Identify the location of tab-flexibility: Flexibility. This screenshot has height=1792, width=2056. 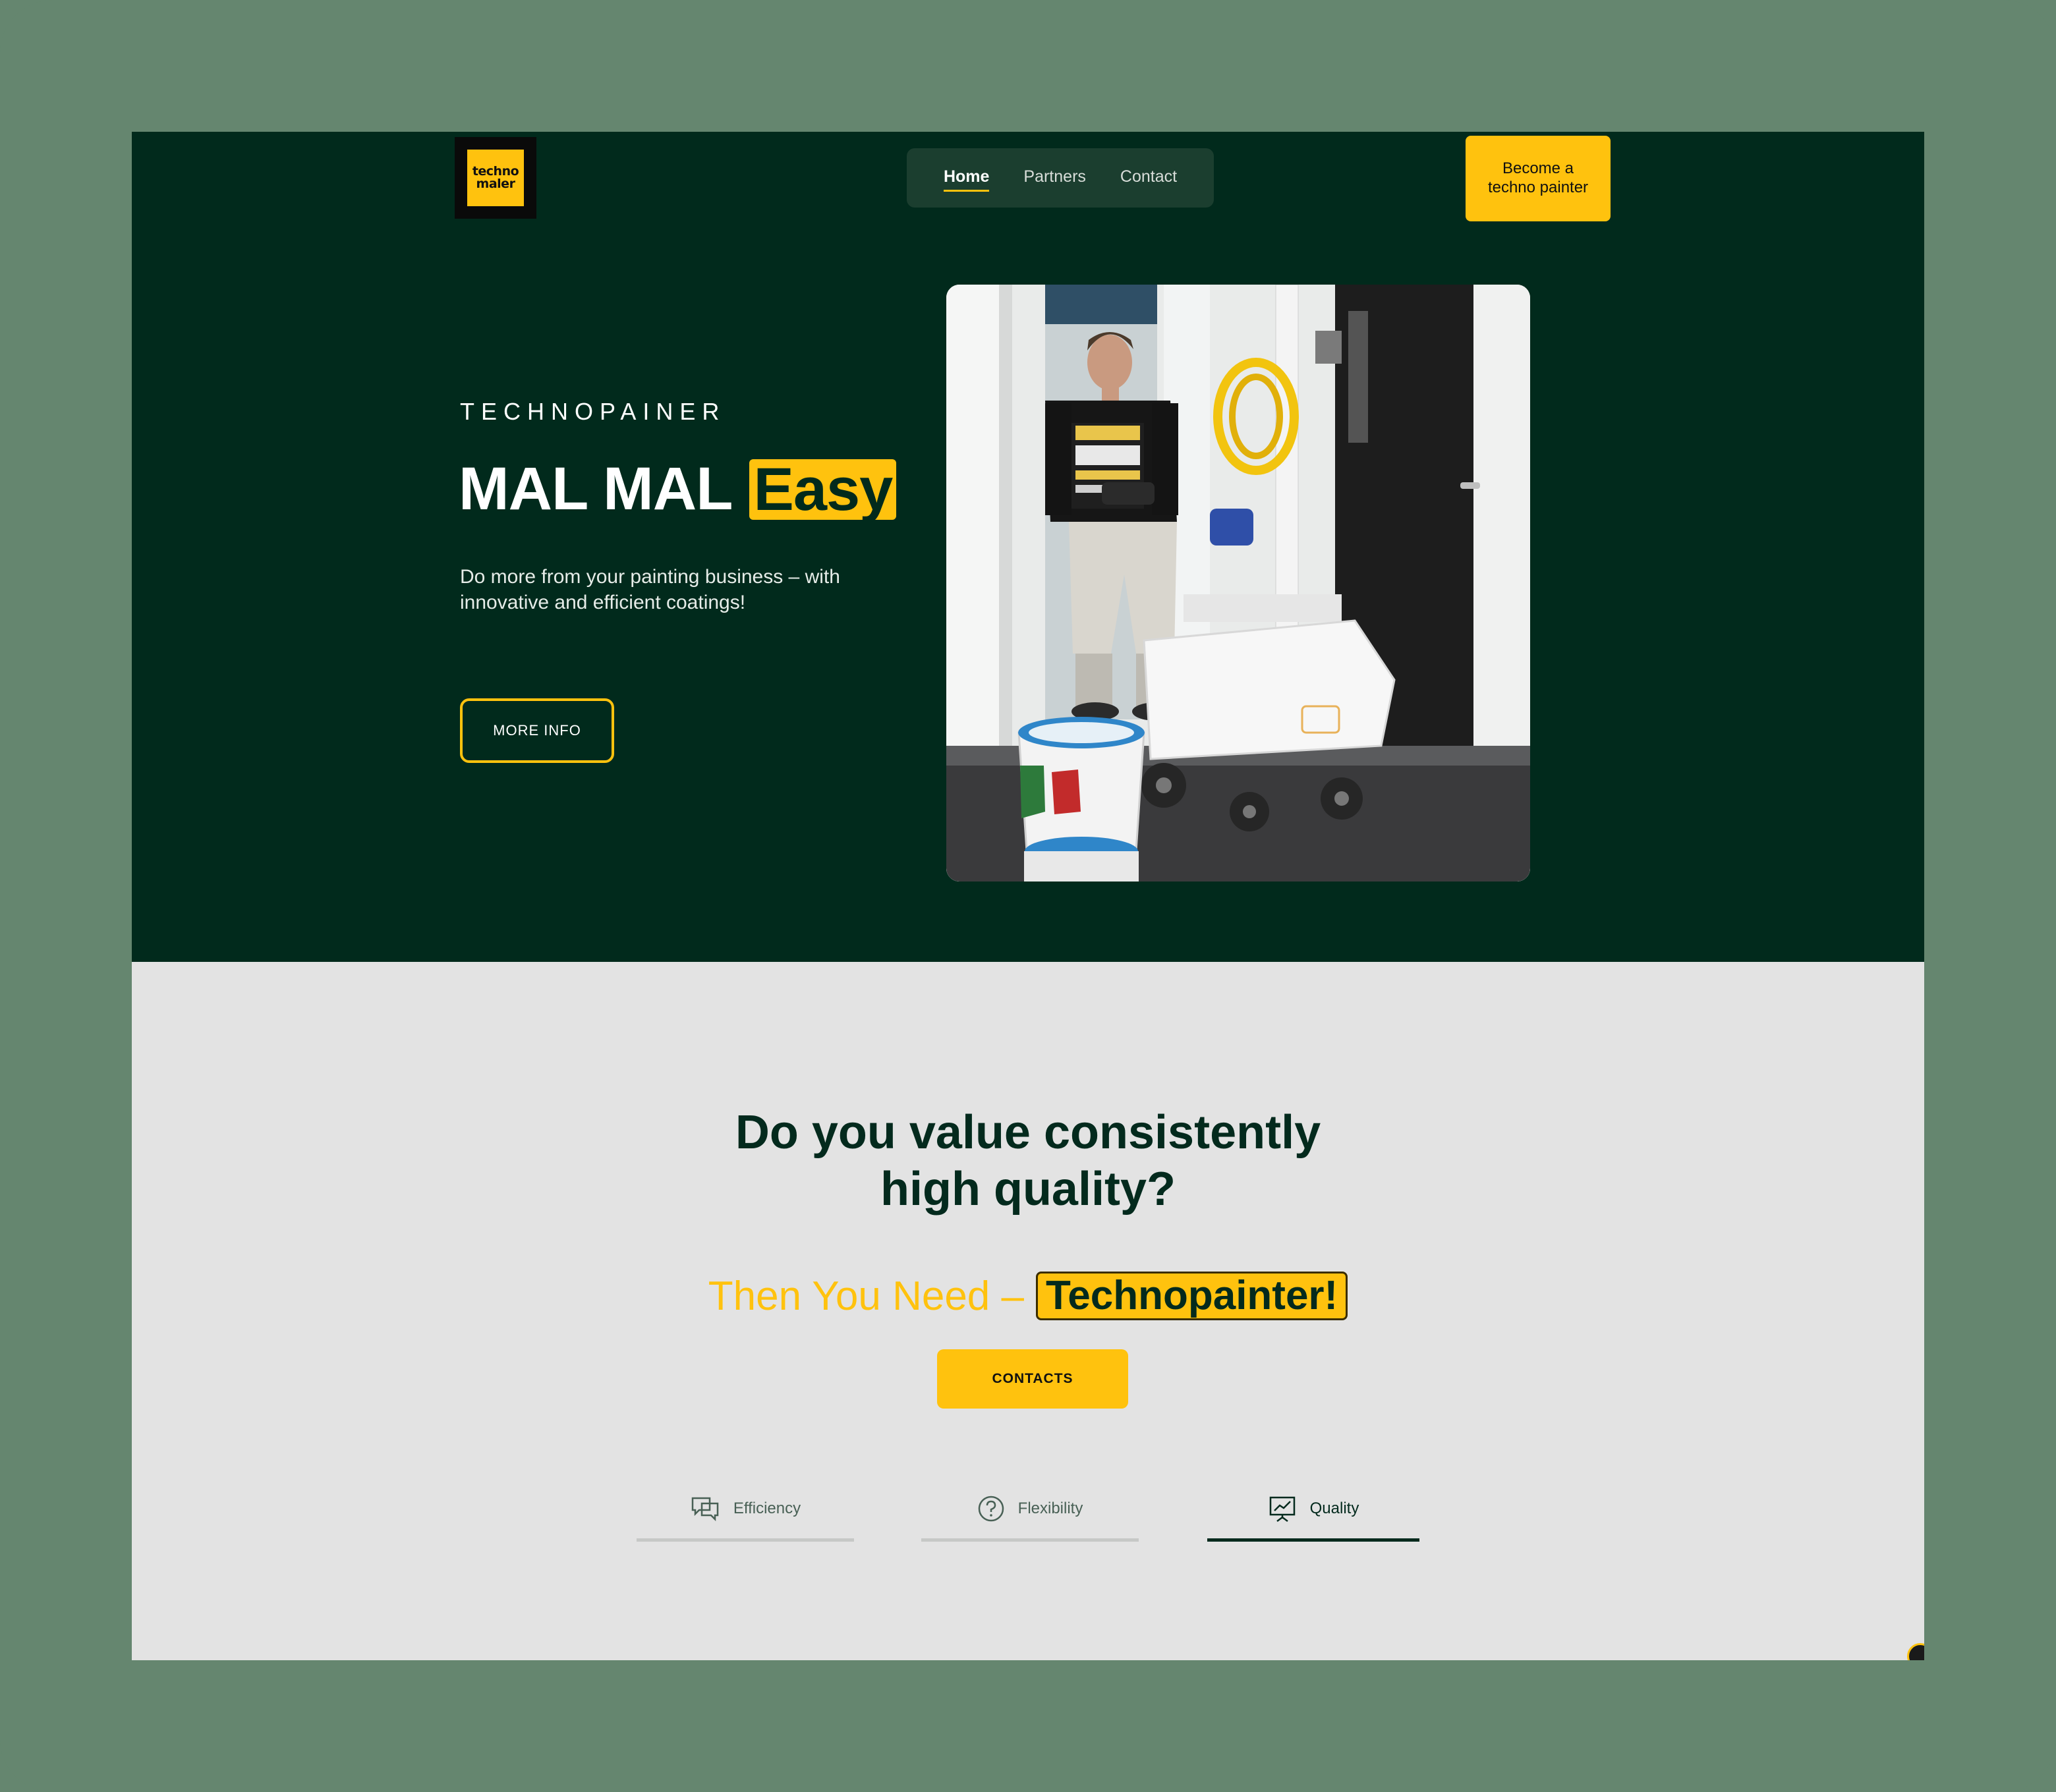
(1030, 1509).